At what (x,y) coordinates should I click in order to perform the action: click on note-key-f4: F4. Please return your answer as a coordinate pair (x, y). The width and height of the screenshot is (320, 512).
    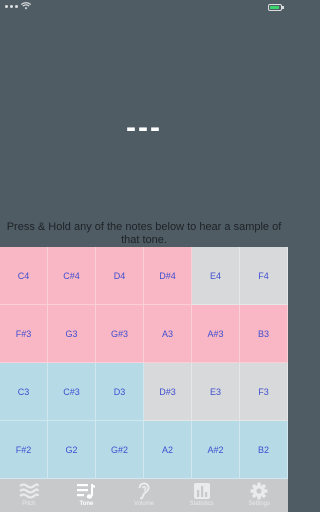
    Looking at the image, I should click on (264, 276).